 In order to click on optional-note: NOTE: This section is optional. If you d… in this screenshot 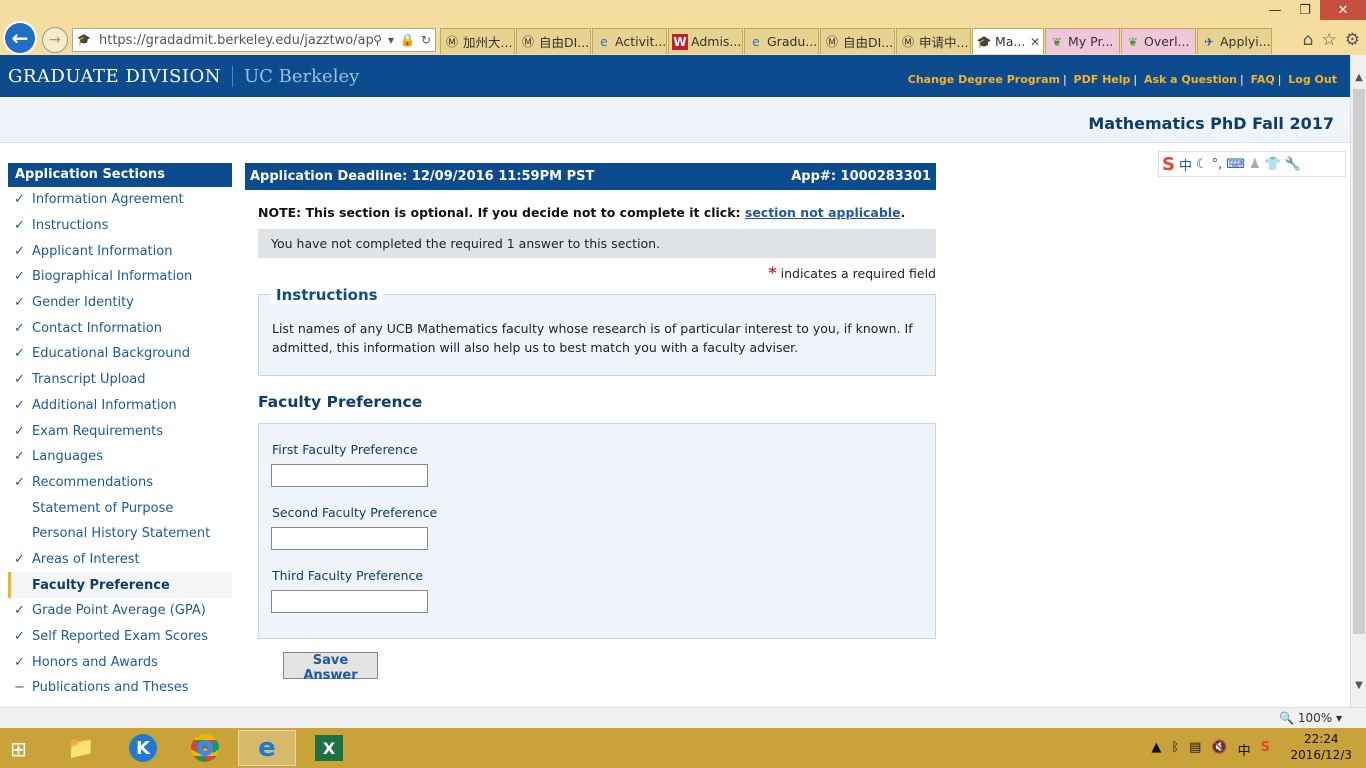, I will do `click(582, 212)`.